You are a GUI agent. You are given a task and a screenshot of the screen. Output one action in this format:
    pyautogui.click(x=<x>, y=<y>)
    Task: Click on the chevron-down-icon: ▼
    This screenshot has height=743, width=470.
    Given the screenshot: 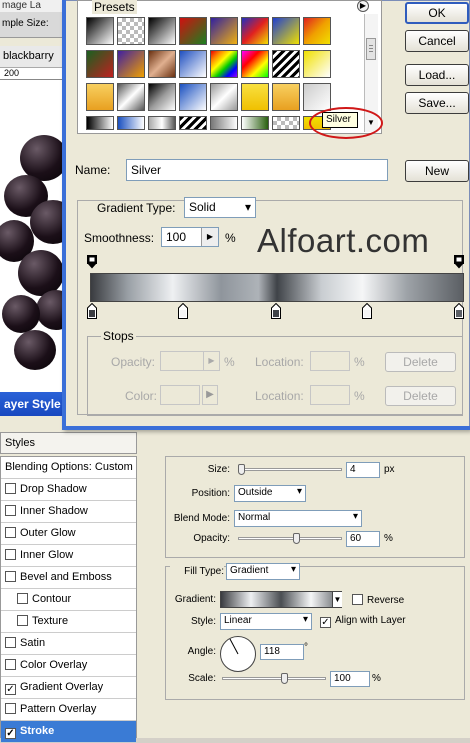 What is the action you would take?
    pyautogui.click(x=337, y=599)
    